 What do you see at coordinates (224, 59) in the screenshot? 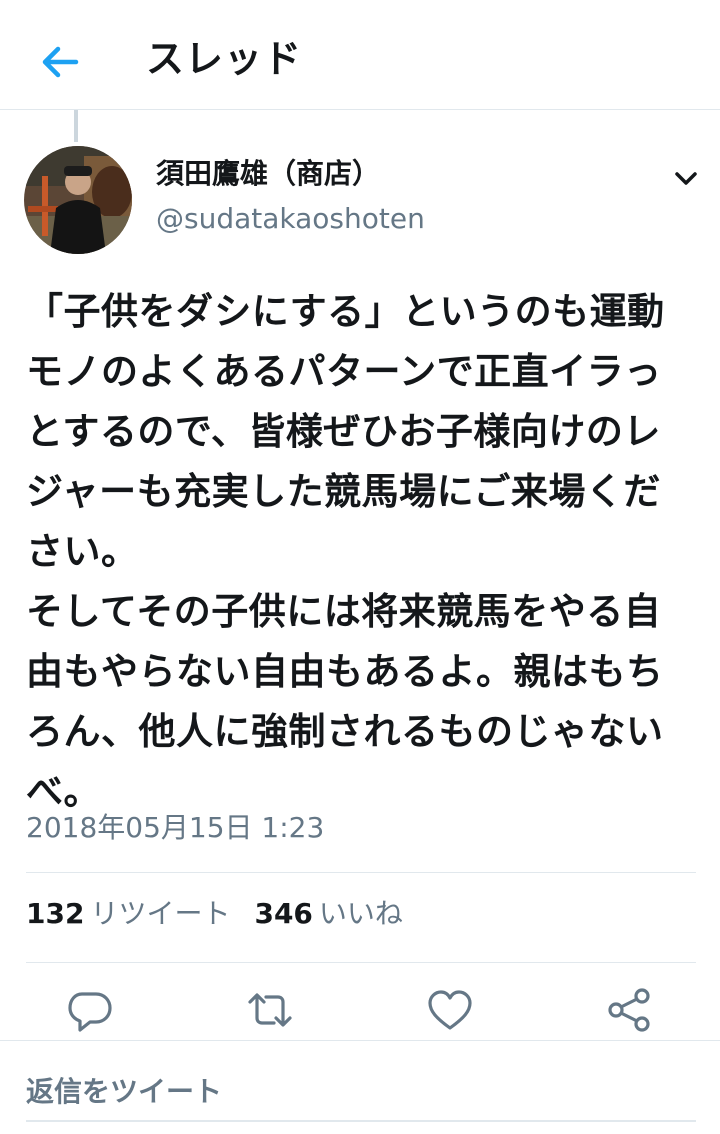
I see `page-title: スレッド` at bounding box center [224, 59].